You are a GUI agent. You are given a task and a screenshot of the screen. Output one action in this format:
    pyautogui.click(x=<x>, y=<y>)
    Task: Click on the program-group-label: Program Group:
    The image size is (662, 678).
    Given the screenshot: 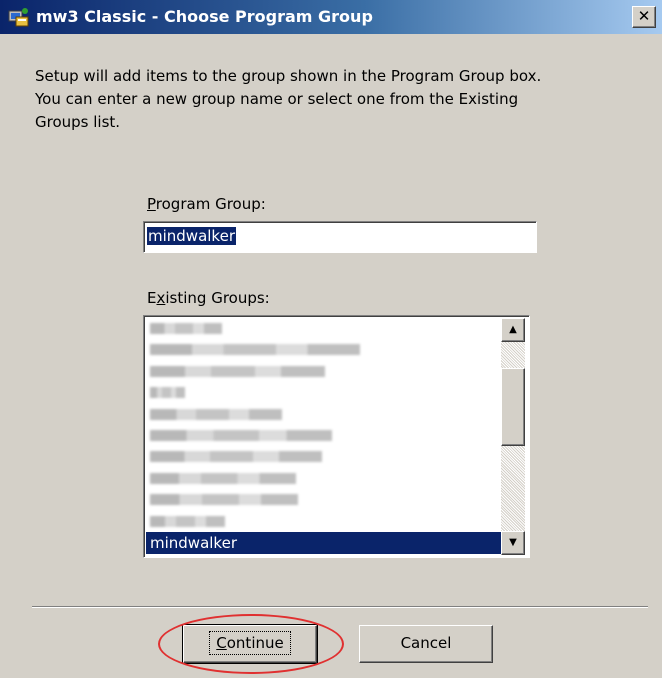 What is the action you would take?
    pyautogui.click(x=206, y=204)
    